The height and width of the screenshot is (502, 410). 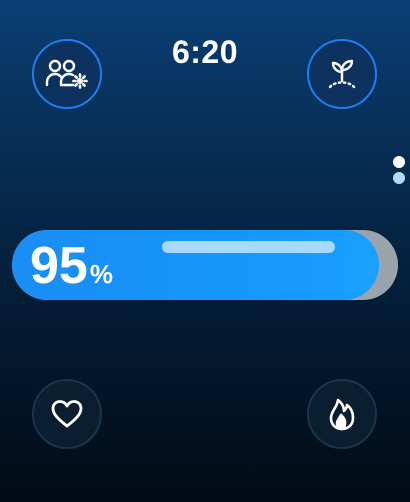 I want to click on heart-button, so click(x=67, y=414).